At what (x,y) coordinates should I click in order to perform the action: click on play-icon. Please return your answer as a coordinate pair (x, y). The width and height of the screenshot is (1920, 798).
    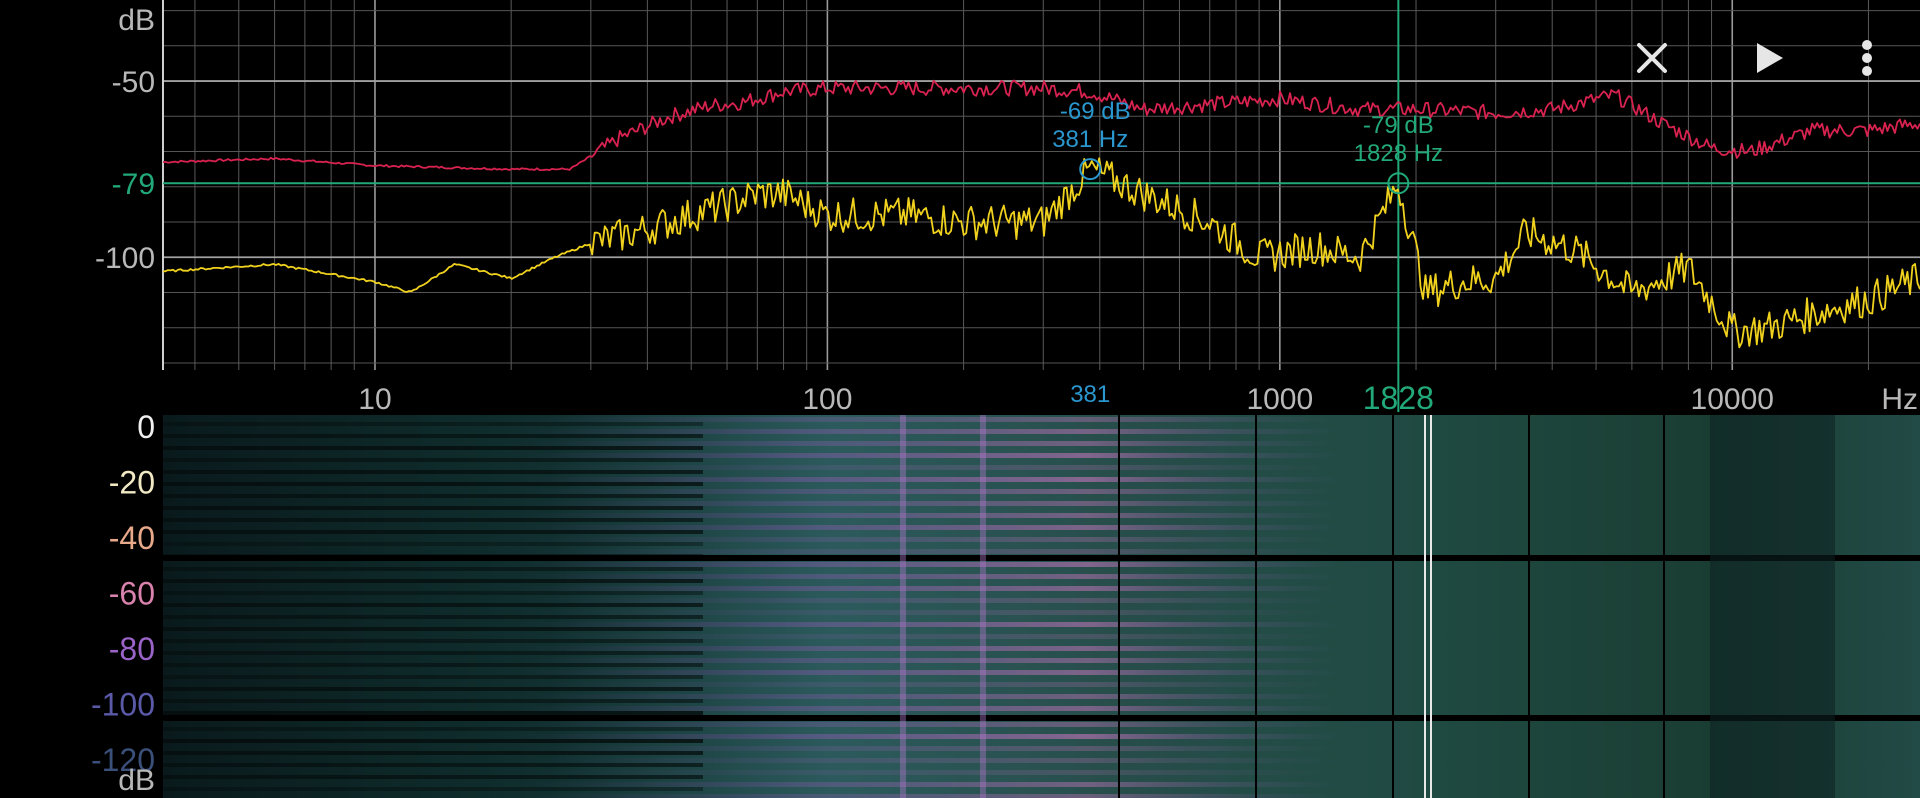
    Looking at the image, I should click on (1770, 58).